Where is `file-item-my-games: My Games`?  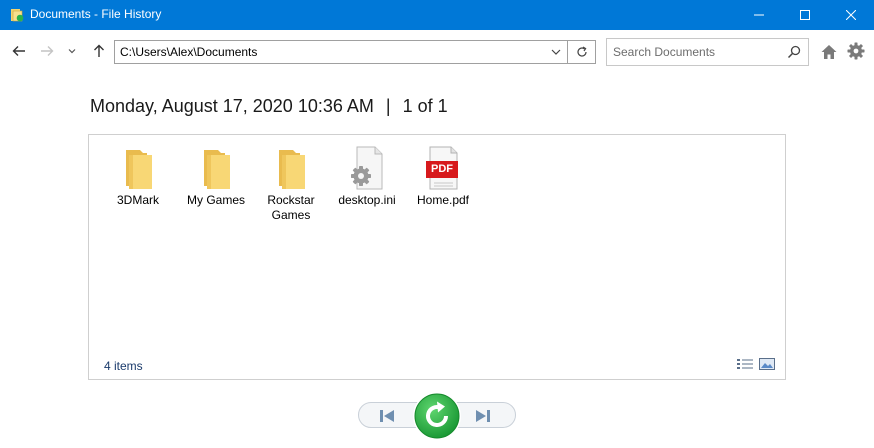 file-item-my-games: My Games is located at coordinates (216, 176).